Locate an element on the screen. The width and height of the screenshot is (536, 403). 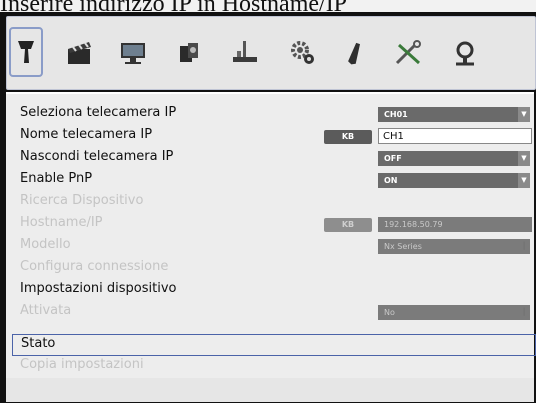
tools-icon is located at coordinates (409, 53).